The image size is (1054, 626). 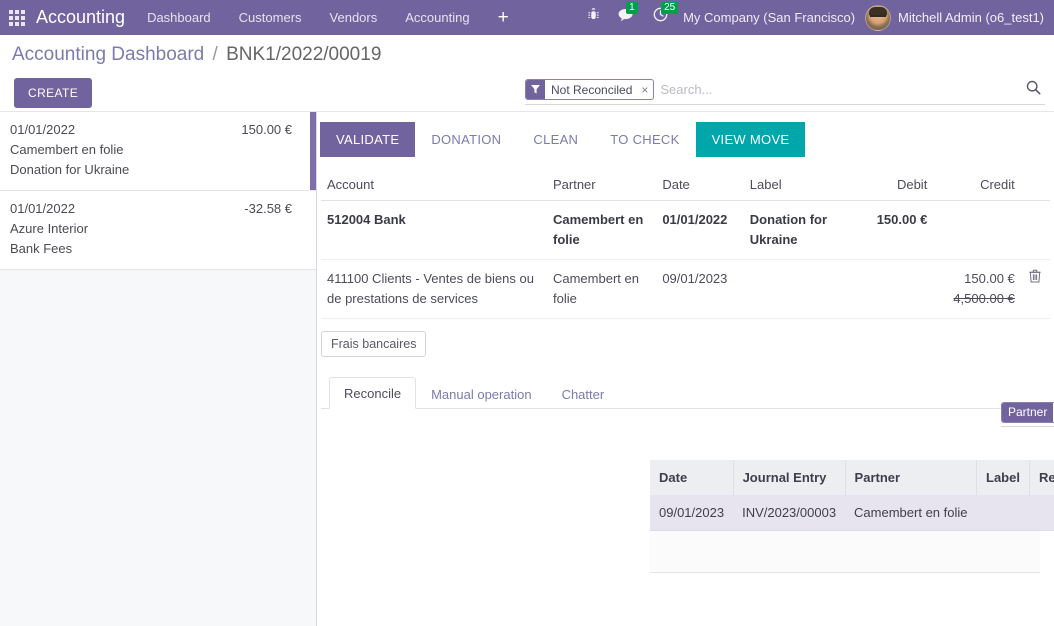 I want to click on move-line-delete-button, so click(x=1035, y=289).